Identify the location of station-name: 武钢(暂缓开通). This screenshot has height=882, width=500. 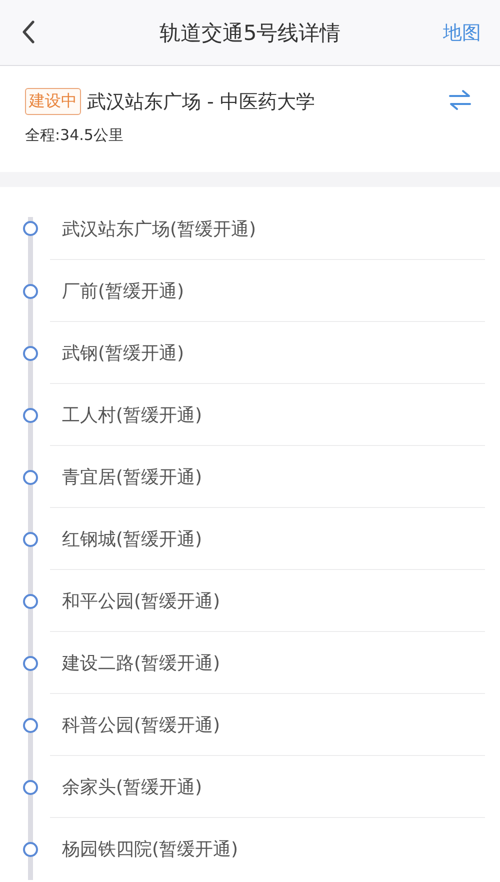
(123, 353).